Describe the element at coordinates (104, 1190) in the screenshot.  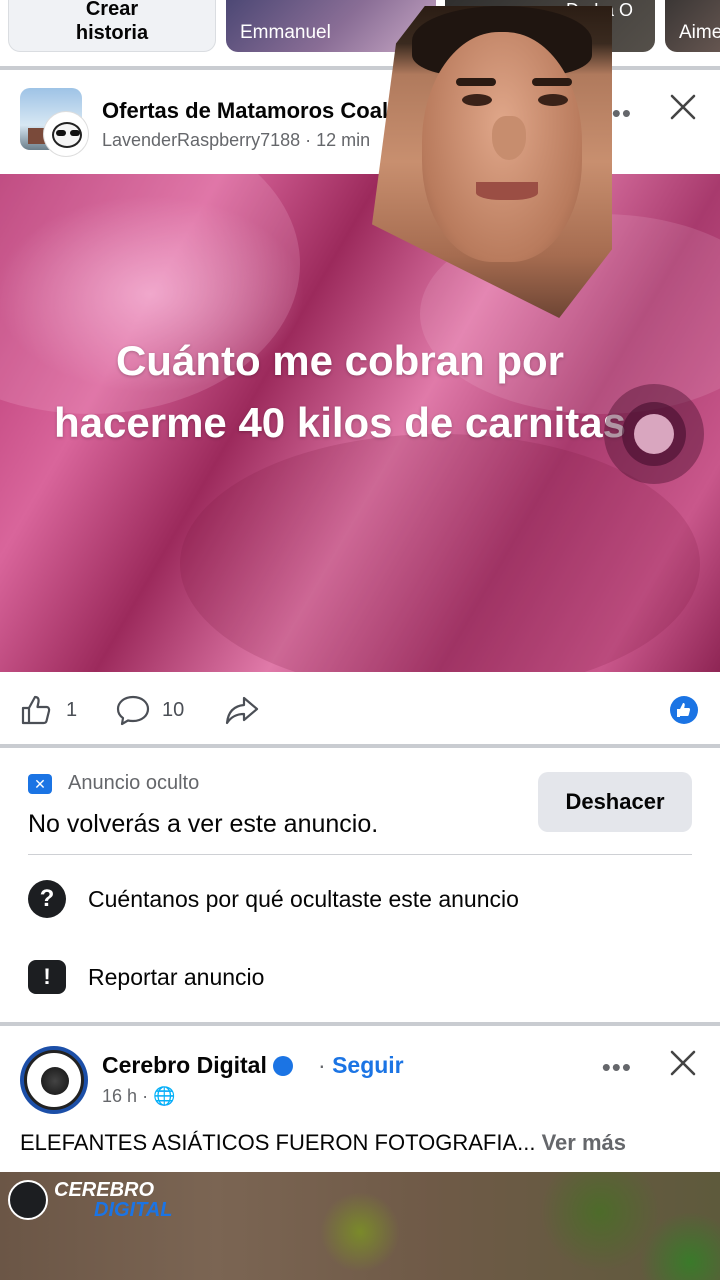
I see `watermark-line1: CEREBRO` at that location.